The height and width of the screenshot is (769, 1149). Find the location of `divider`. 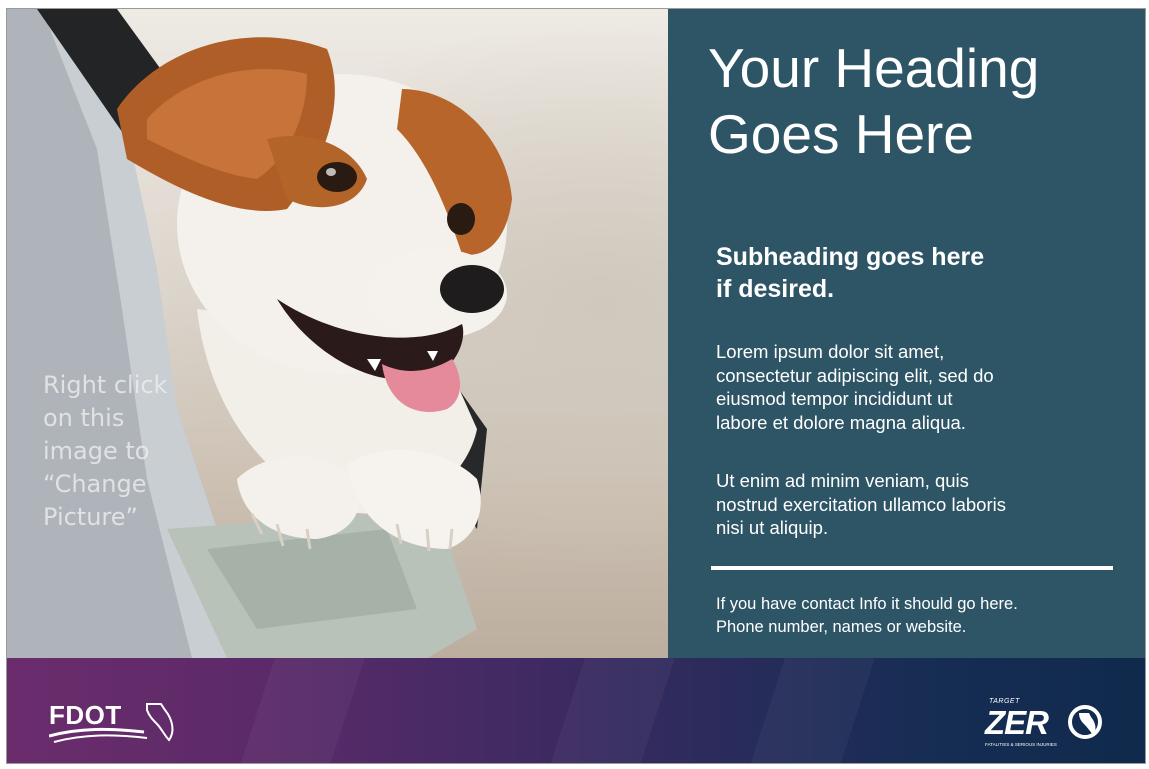

divider is located at coordinates (912, 568).